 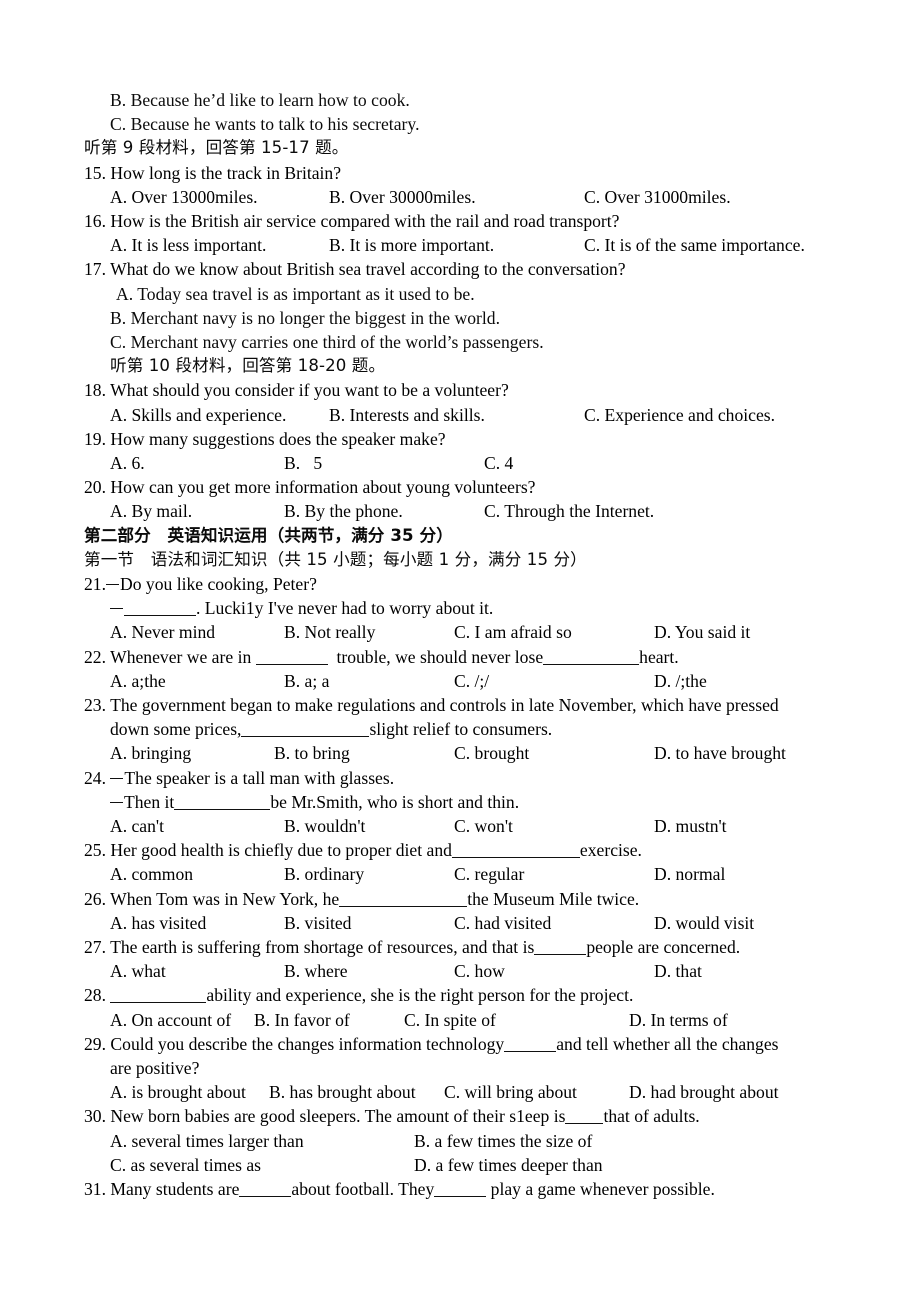 What do you see at coordinates (137, 826) in the screenshot?
I see `option-a: A. can't` at bounding box center [137, 826].